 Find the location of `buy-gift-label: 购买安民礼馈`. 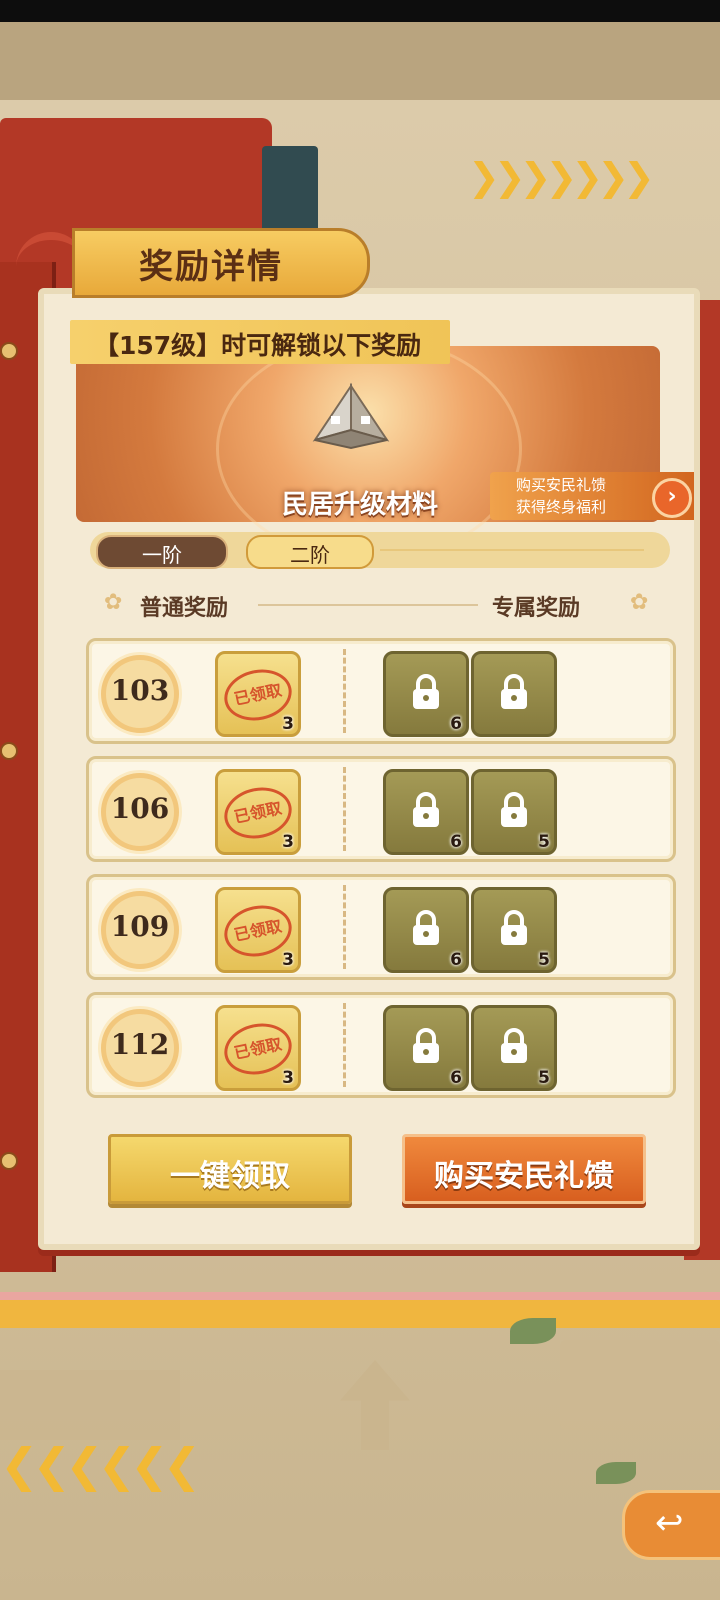

buy-gift-label: 购买安民礼馈 is located at coordinates (524, 1176).